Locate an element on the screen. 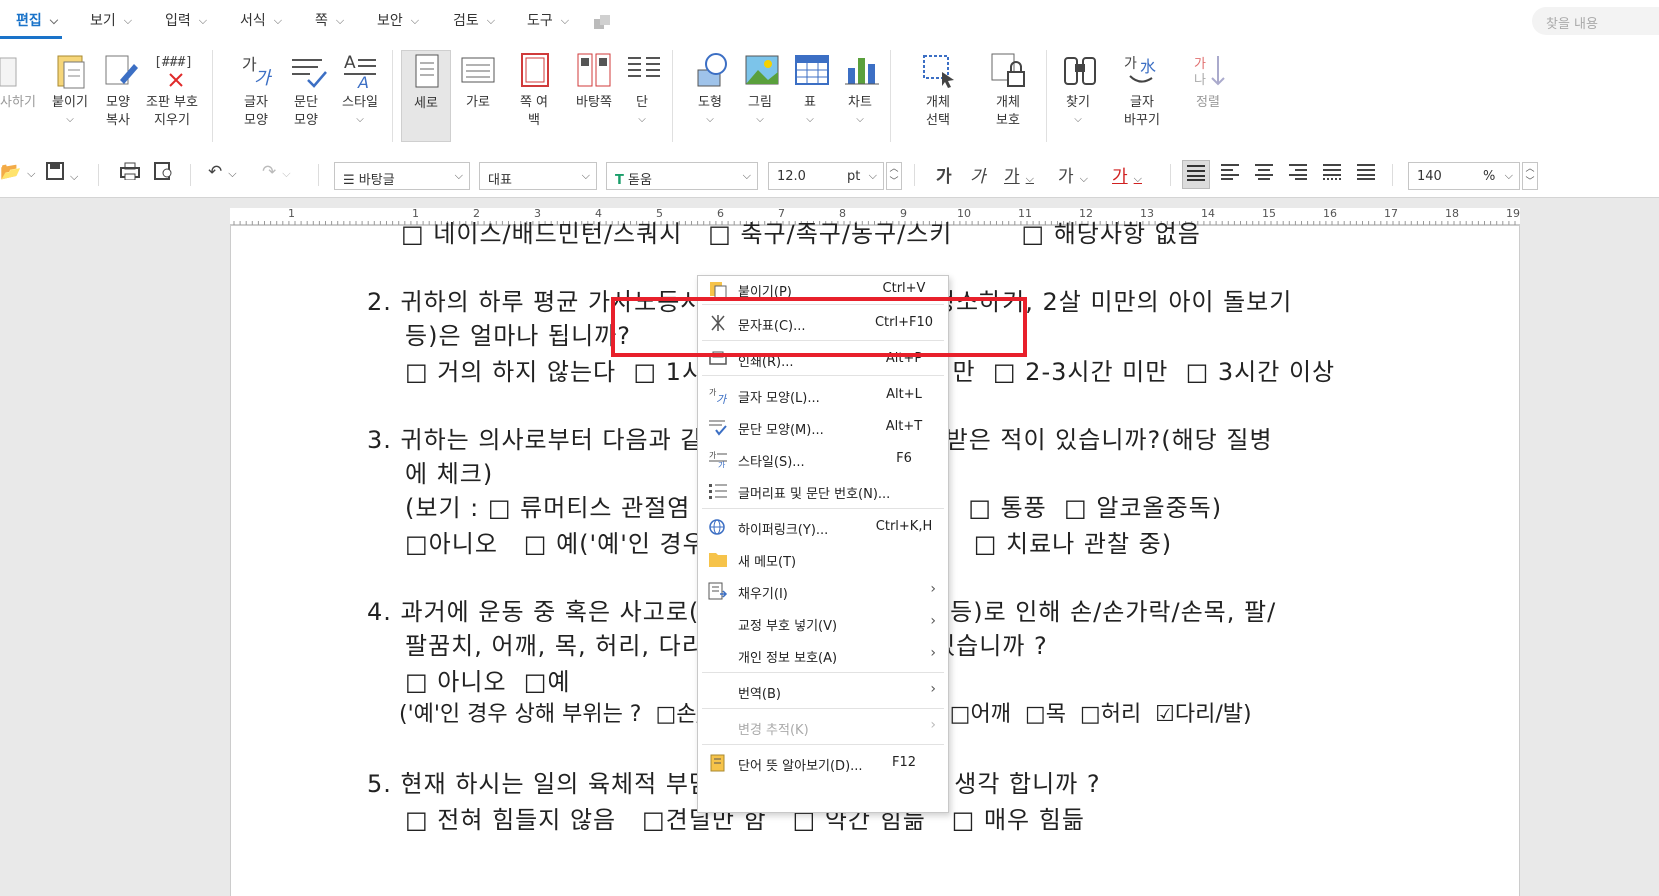 The image size is (1659, 896). table-button: 표 ⌵ is located at coordinates (810, 88).